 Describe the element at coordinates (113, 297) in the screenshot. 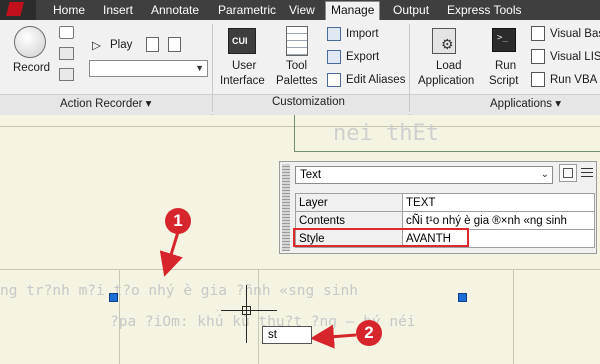

I see `text-grip-left` at that location.